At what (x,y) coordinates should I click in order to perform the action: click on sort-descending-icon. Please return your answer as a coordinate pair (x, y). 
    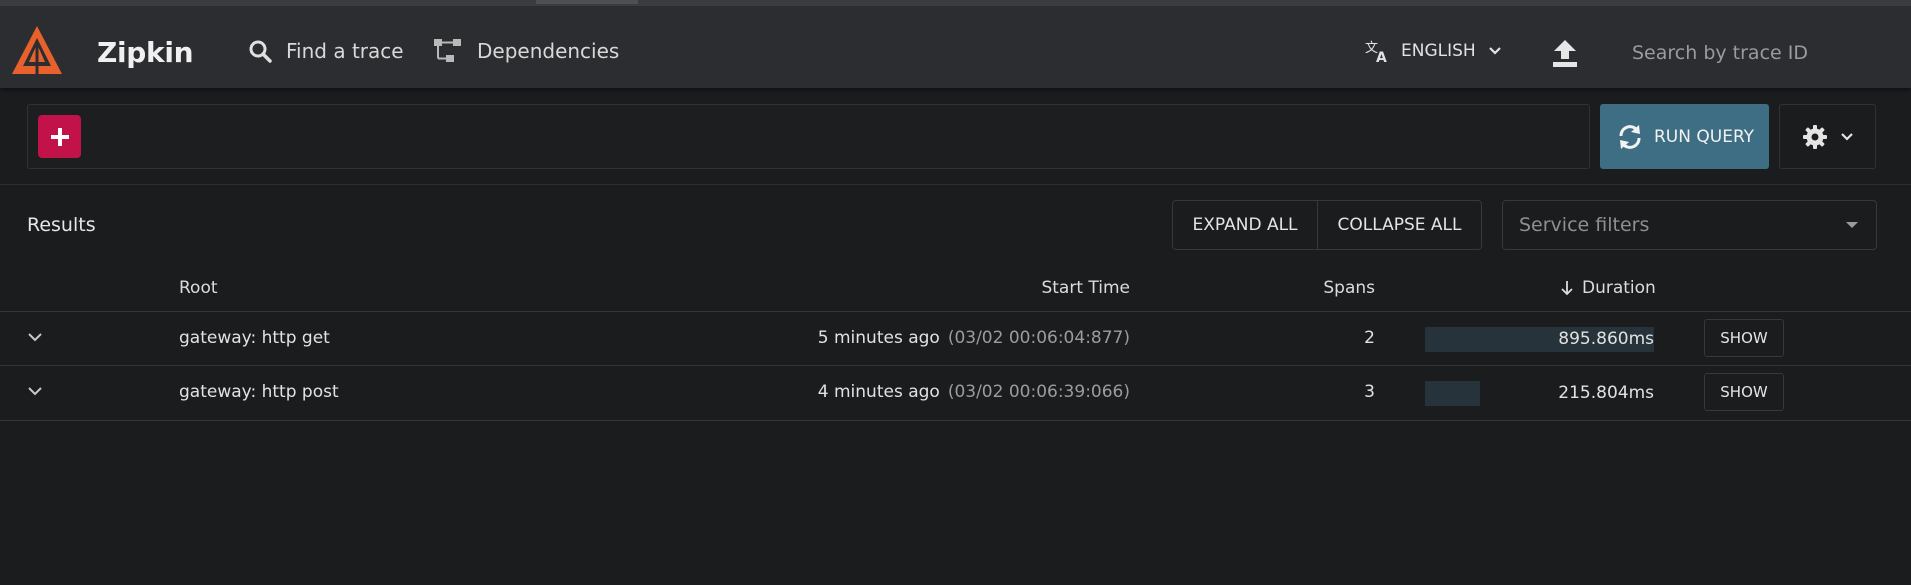
    Looking at the image, I should click on (1567, 288).